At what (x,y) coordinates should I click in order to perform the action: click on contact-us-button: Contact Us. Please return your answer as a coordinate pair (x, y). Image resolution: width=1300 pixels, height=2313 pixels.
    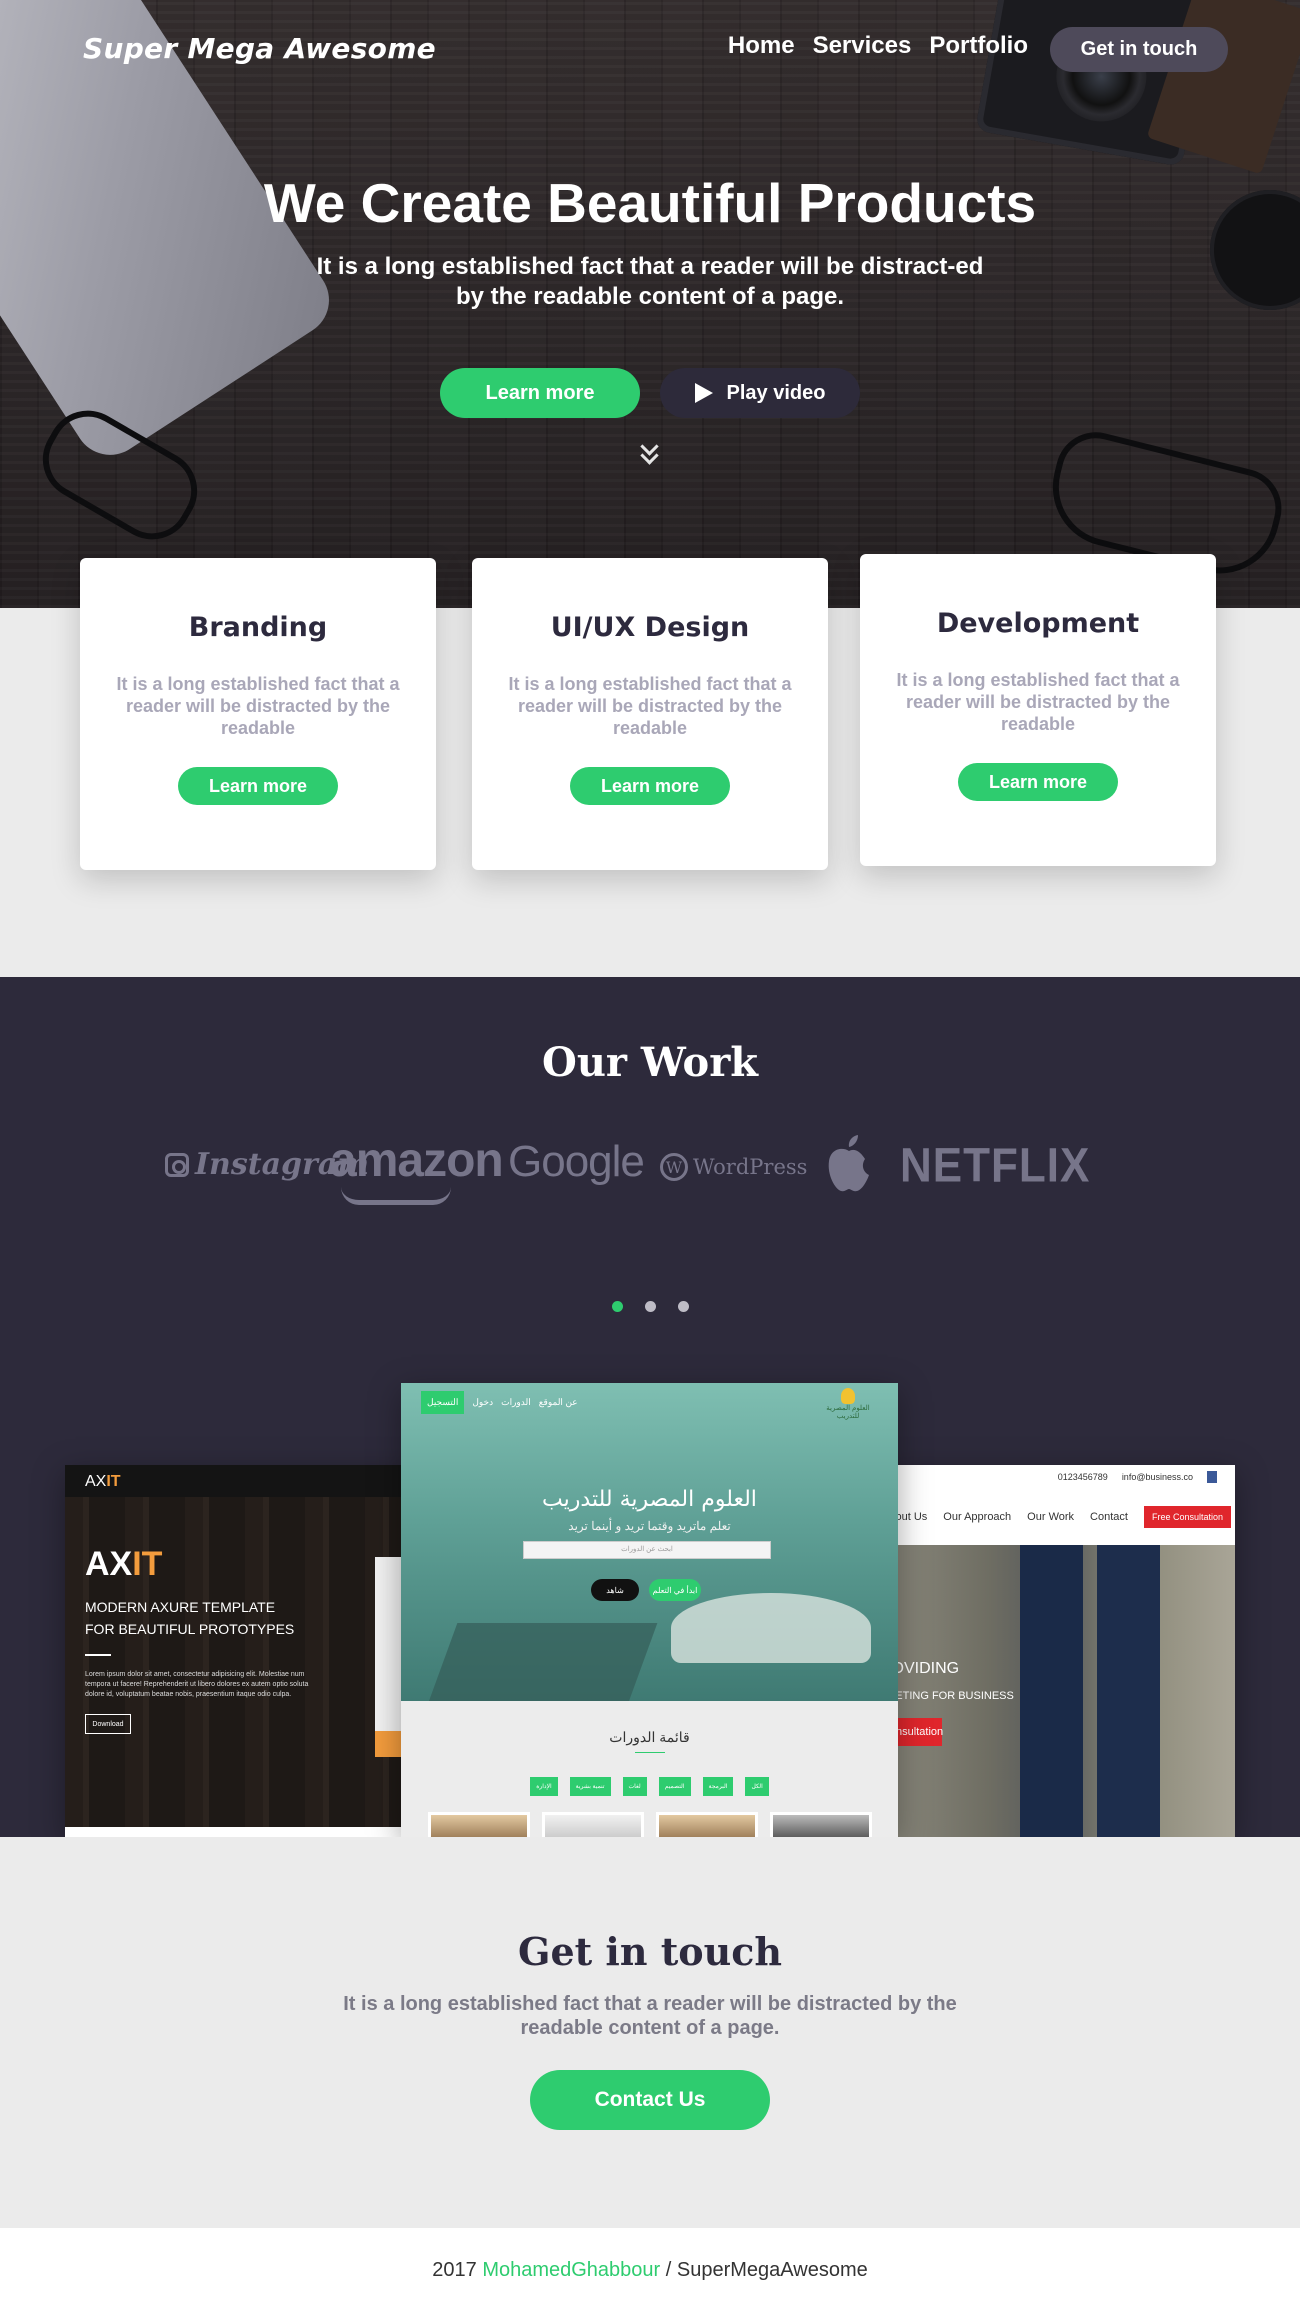
    Looking at the image, I should click on (650, 2100).